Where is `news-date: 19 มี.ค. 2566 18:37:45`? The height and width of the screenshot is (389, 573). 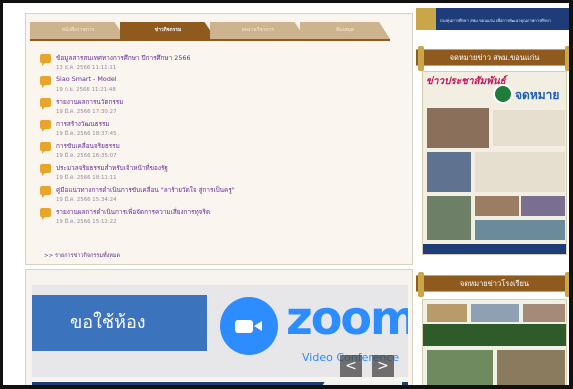
news-date: 19 มี.ค. 2566 18:37:45 is located at coordinates (86, 134).